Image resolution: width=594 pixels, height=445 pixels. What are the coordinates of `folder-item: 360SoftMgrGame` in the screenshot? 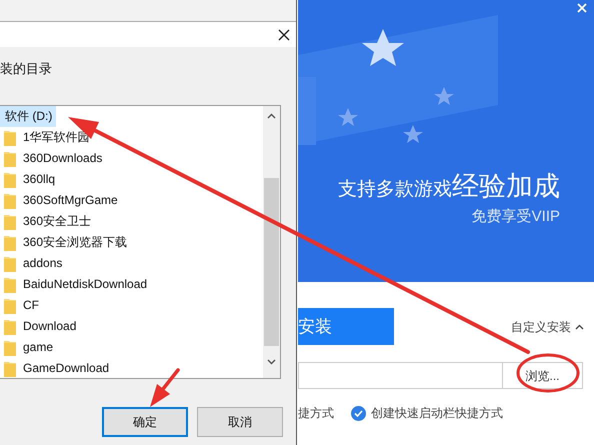 It's located at (70, 200).